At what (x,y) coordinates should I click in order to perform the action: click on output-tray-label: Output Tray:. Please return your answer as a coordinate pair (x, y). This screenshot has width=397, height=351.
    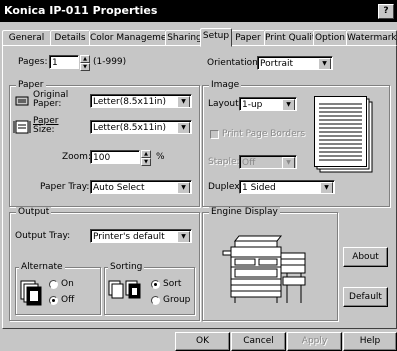
    Looking at the image, I should click on (43, 236).